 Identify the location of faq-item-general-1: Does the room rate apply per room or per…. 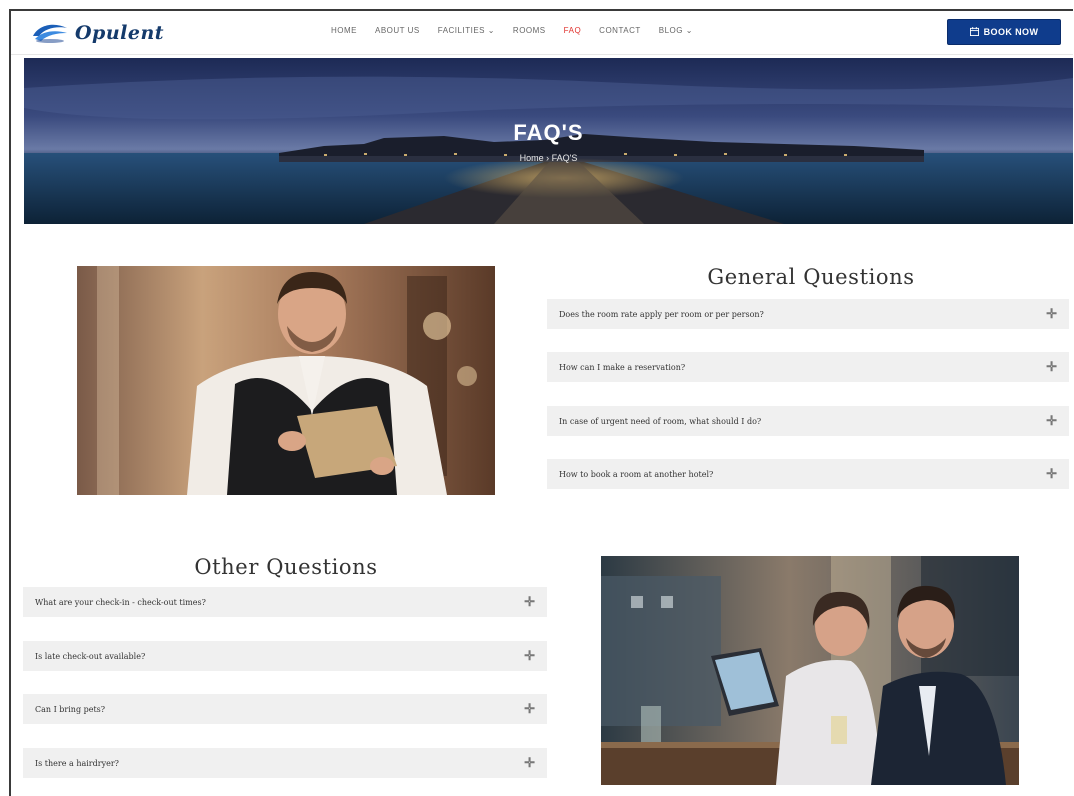
(808, 314).